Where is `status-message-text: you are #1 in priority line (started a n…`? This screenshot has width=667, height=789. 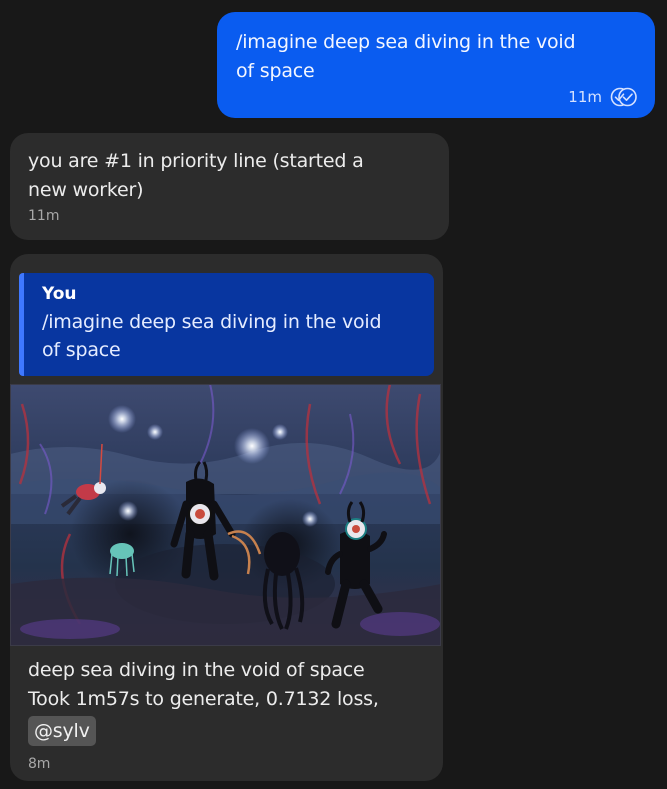 status-message-text: you are #1 in priority line (started a n… is located at coordinates (196, 175).